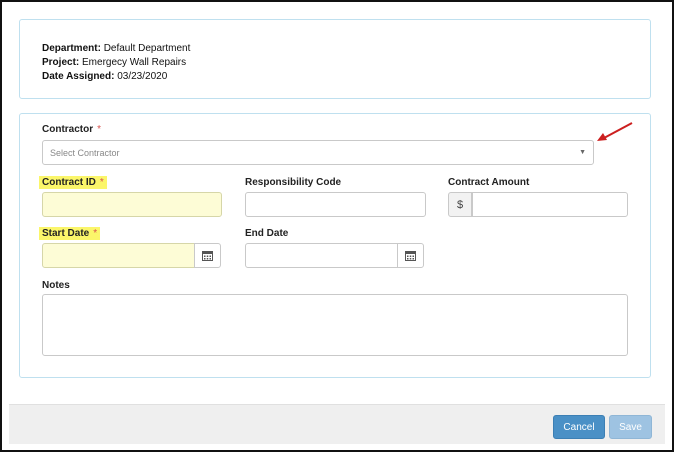 This screenshot has width=674, height=452. What do you see at coordinates (66, 233) in the screenshot?
I see `start-date-label-text: Start Date` at bounding box center [66, 233].